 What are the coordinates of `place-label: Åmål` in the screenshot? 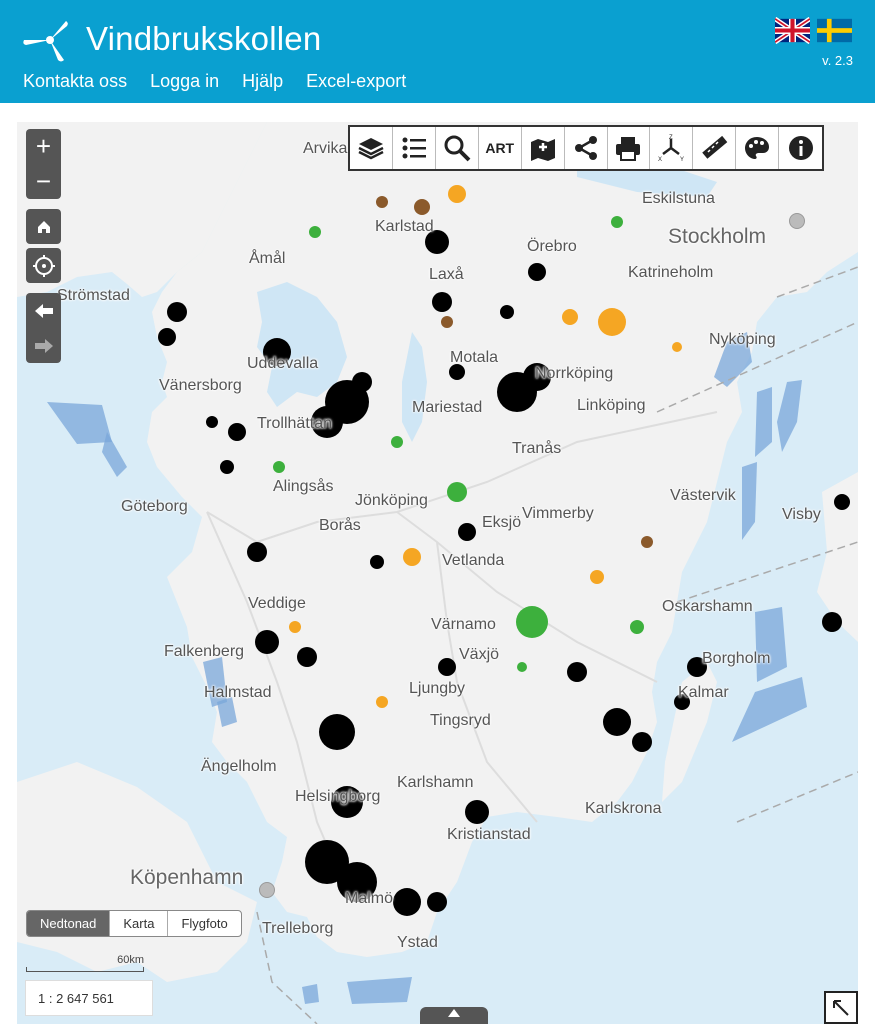 It's located at (267, 258).